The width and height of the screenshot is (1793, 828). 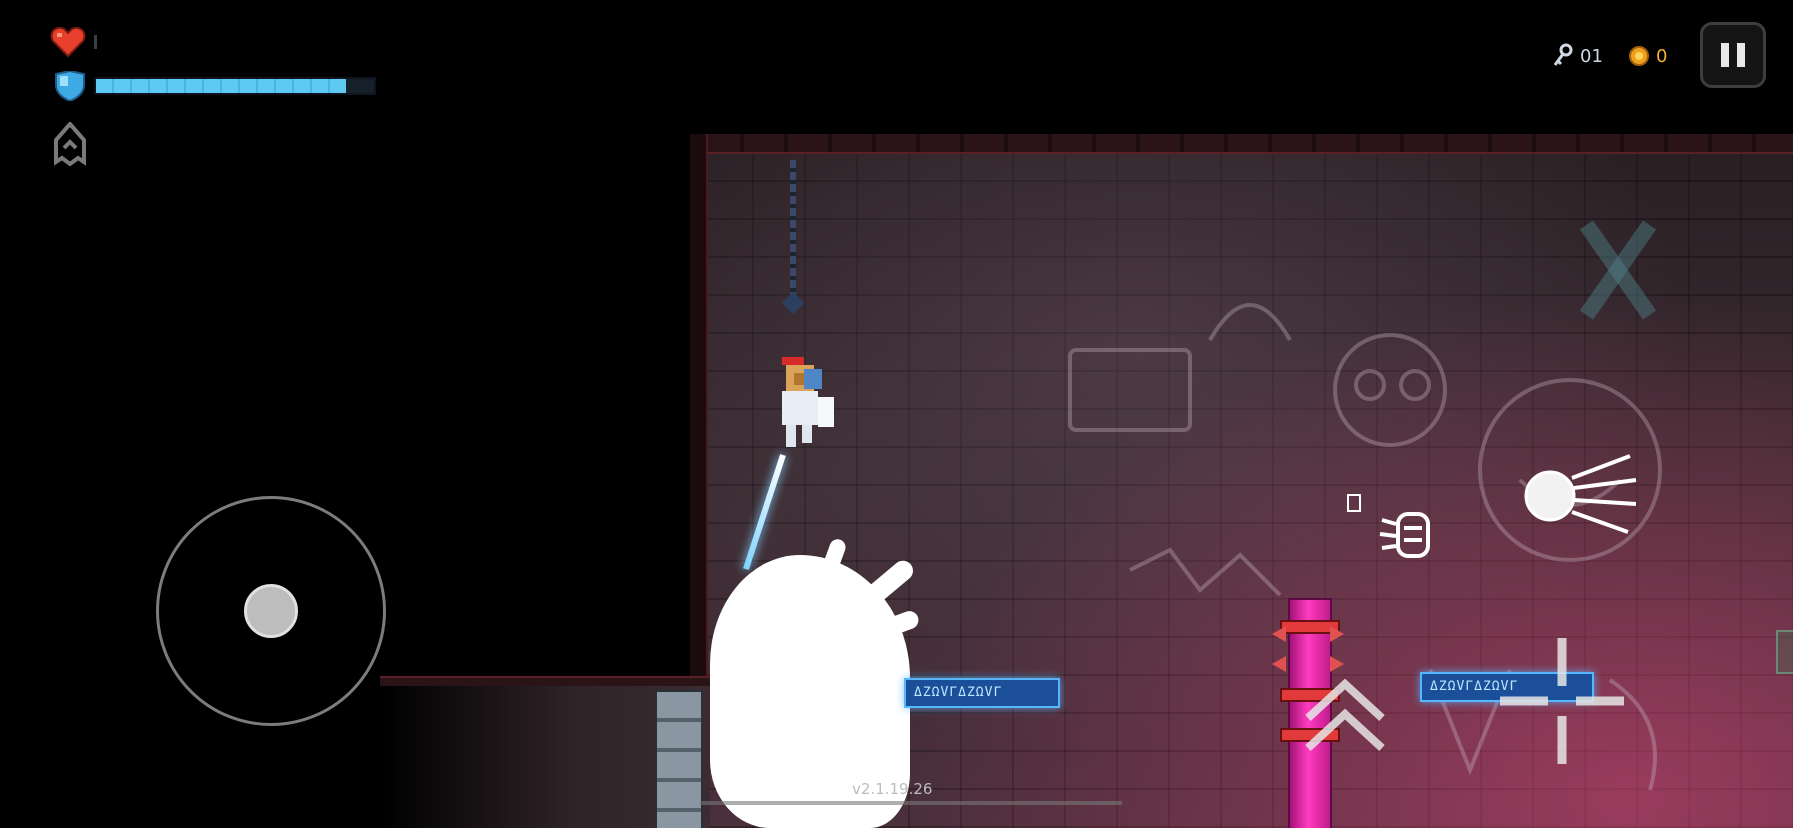 I want to click on target-marker-icon, so click(x=1354, y=503).